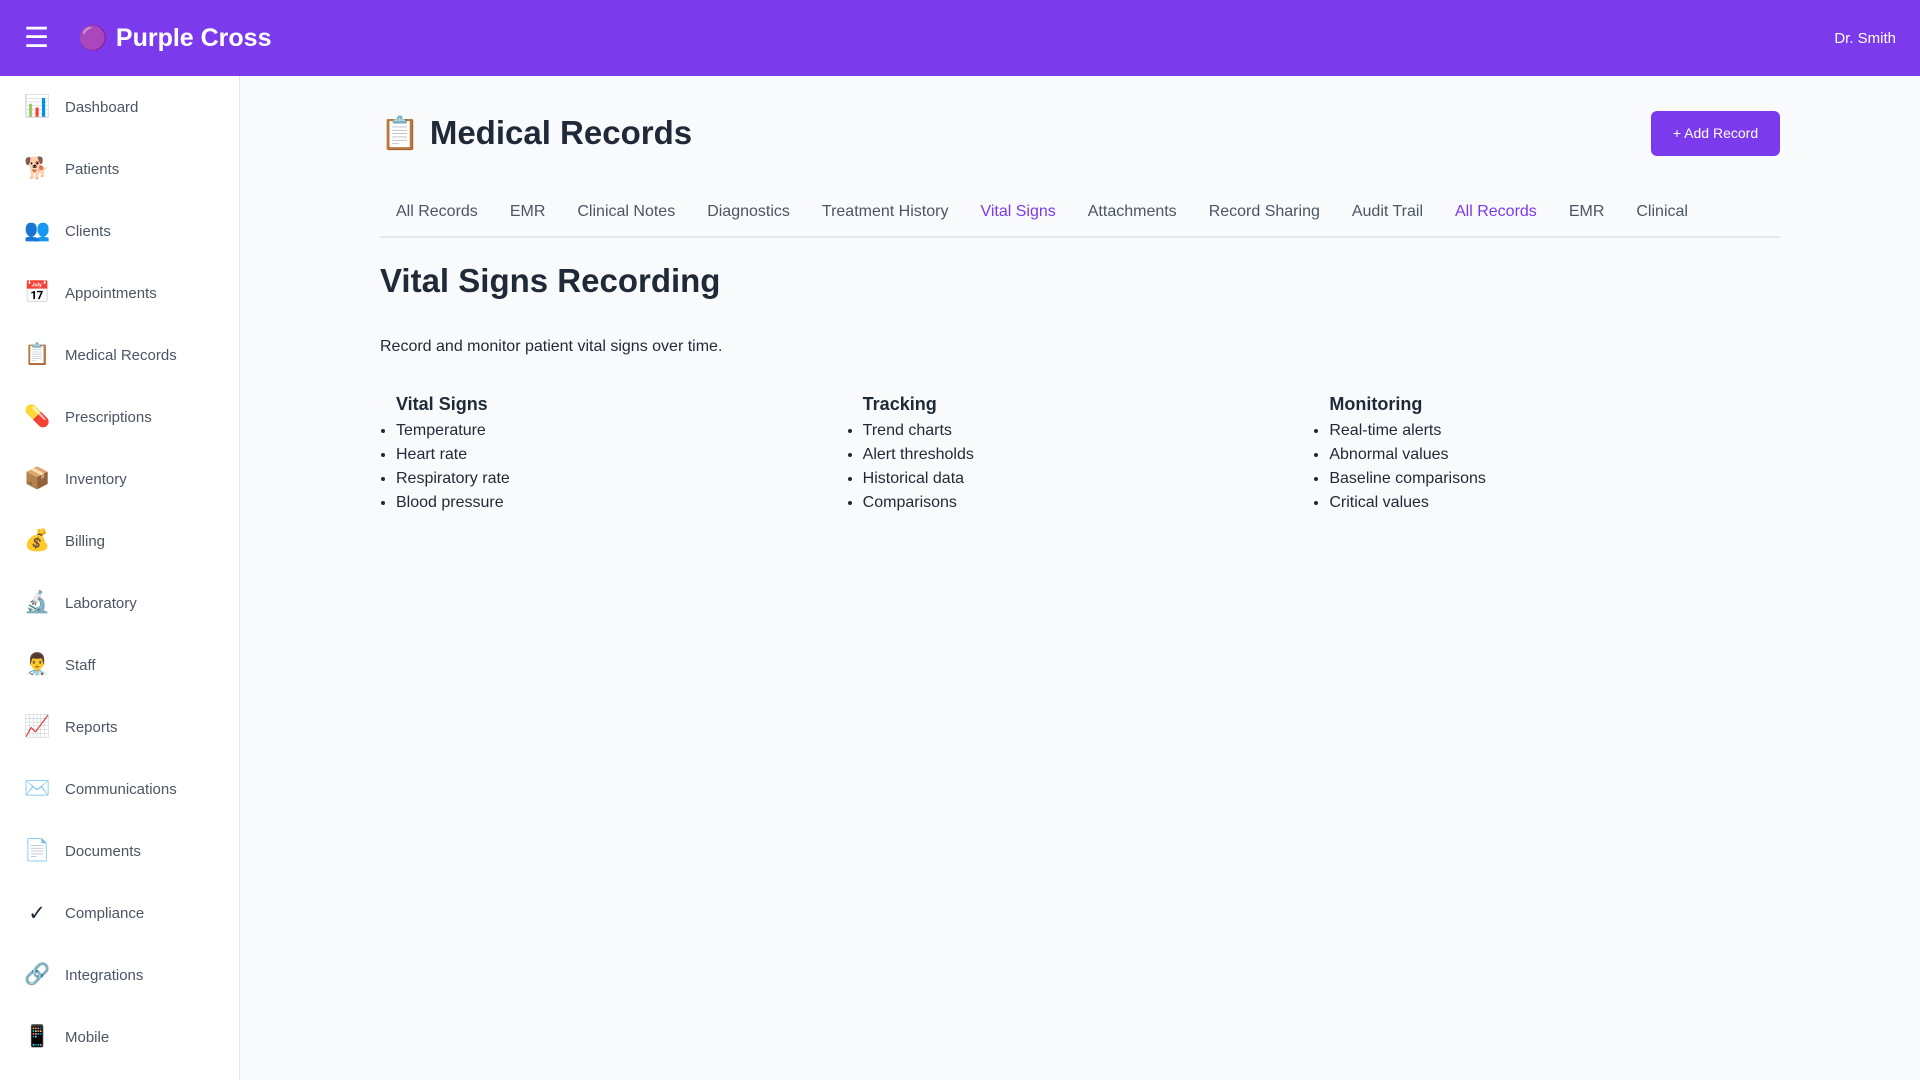  What do you see at coordinates (91, 727) in the screenshot?
I see `sidebar-item-label: Reports` at bounding box center [91, 727].